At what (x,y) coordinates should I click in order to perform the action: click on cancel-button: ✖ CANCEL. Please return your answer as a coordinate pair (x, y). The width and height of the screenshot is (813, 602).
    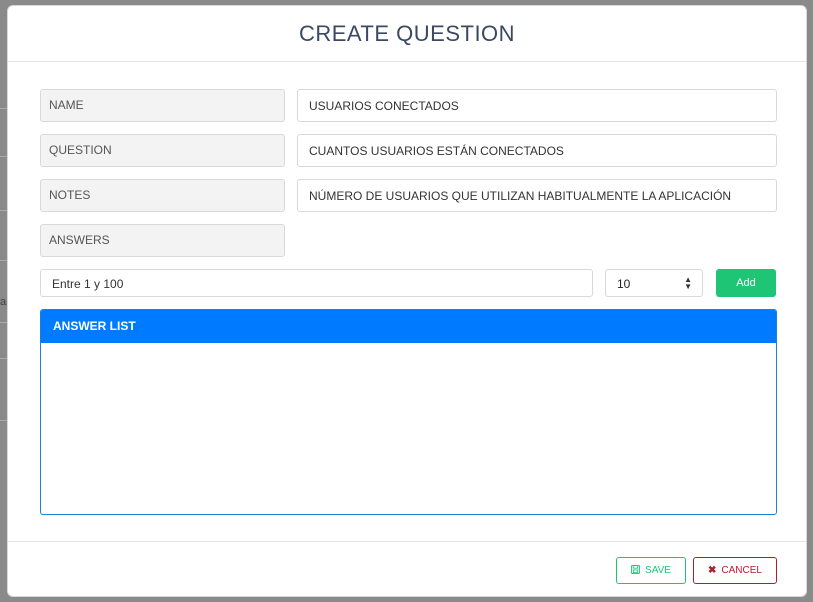
    Looking at the image, I should click on (735, 570).